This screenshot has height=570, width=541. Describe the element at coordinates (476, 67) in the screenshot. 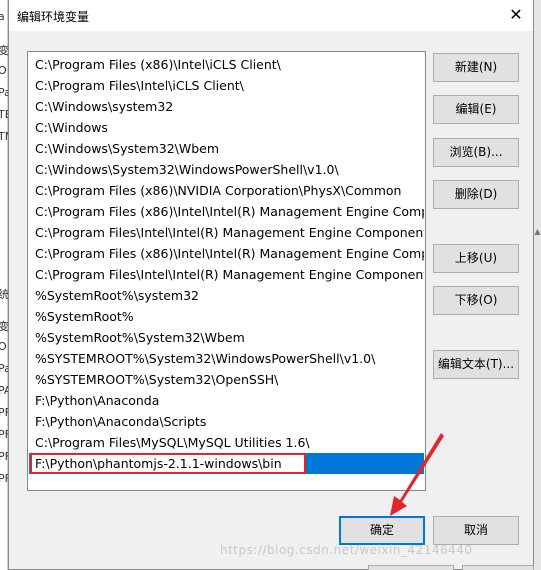

I see `new-button: 新建(N)` at that location.